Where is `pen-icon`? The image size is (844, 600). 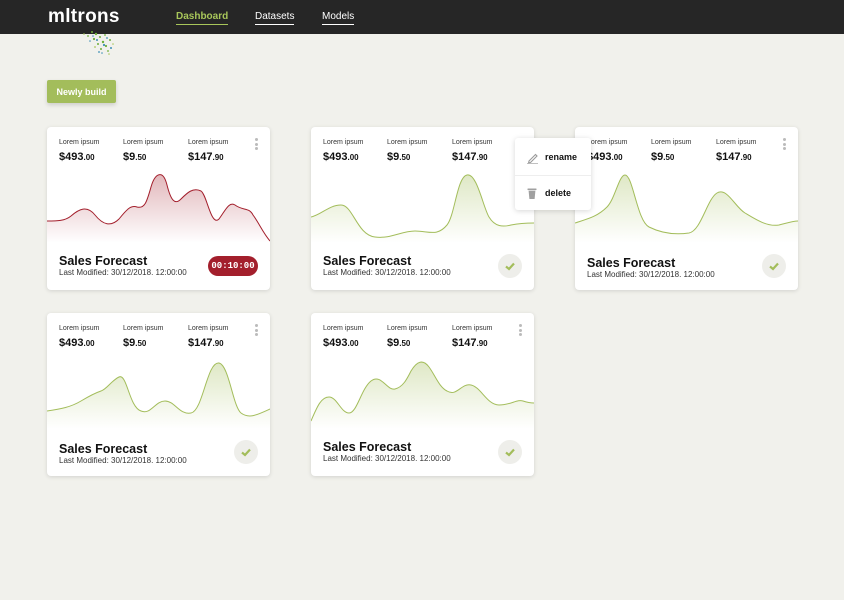
pen-icon is located at coordinates (532, 158).